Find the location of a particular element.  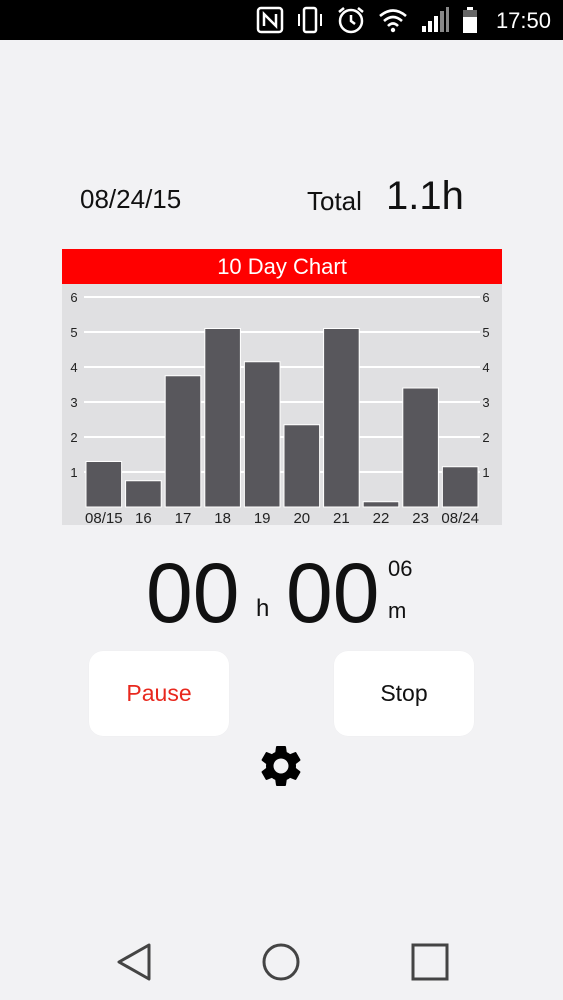

vibrate-icon is located at coordinates (310, 20).